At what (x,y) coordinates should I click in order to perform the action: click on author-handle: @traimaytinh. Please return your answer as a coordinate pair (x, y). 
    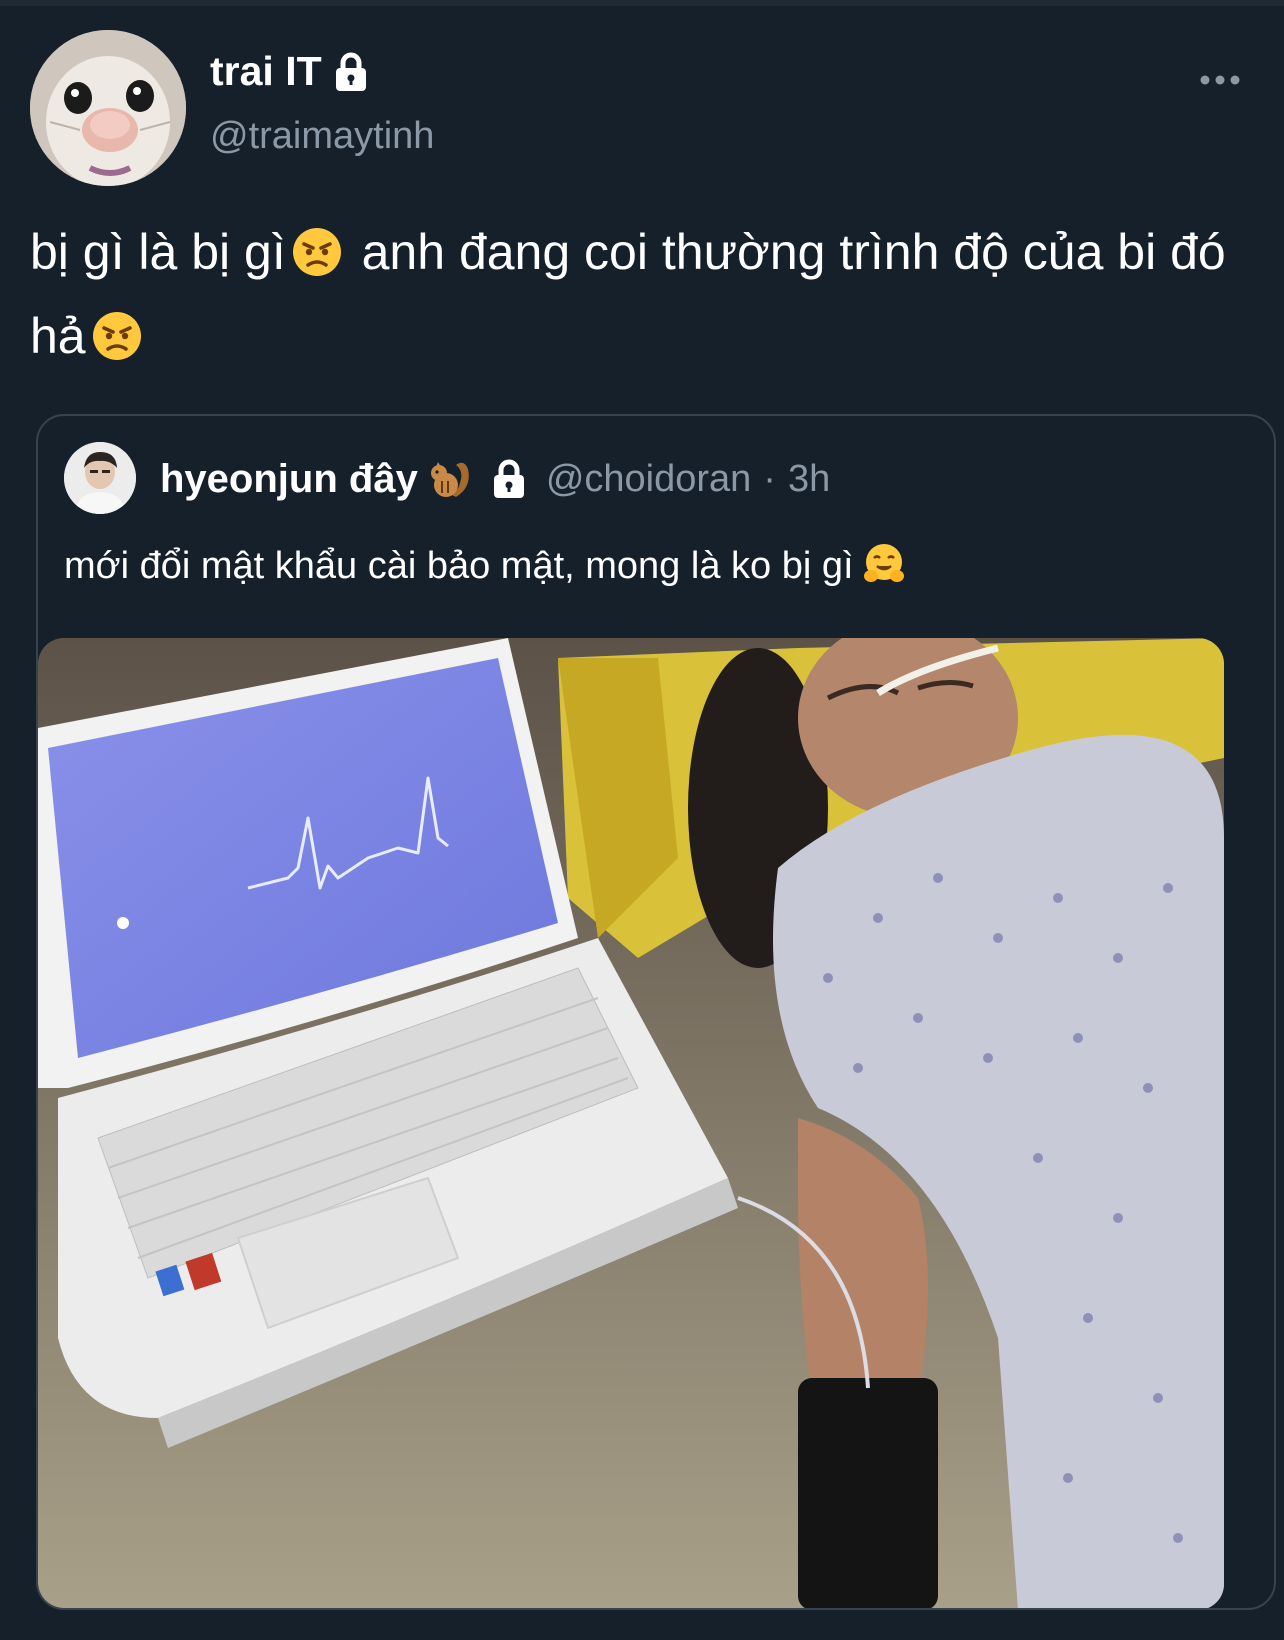
    Looking at the image, I should click on (322, 136).